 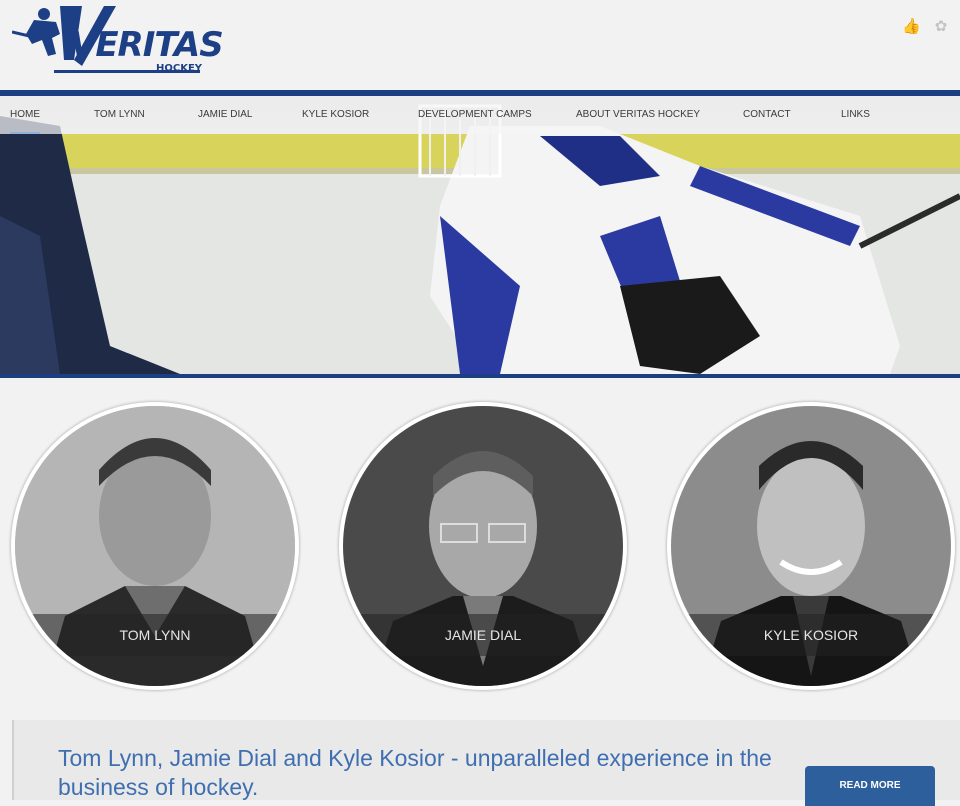 I want to click on profile-kyle-kosior: KYLE KOSIOR, so click(x=811, y=546).